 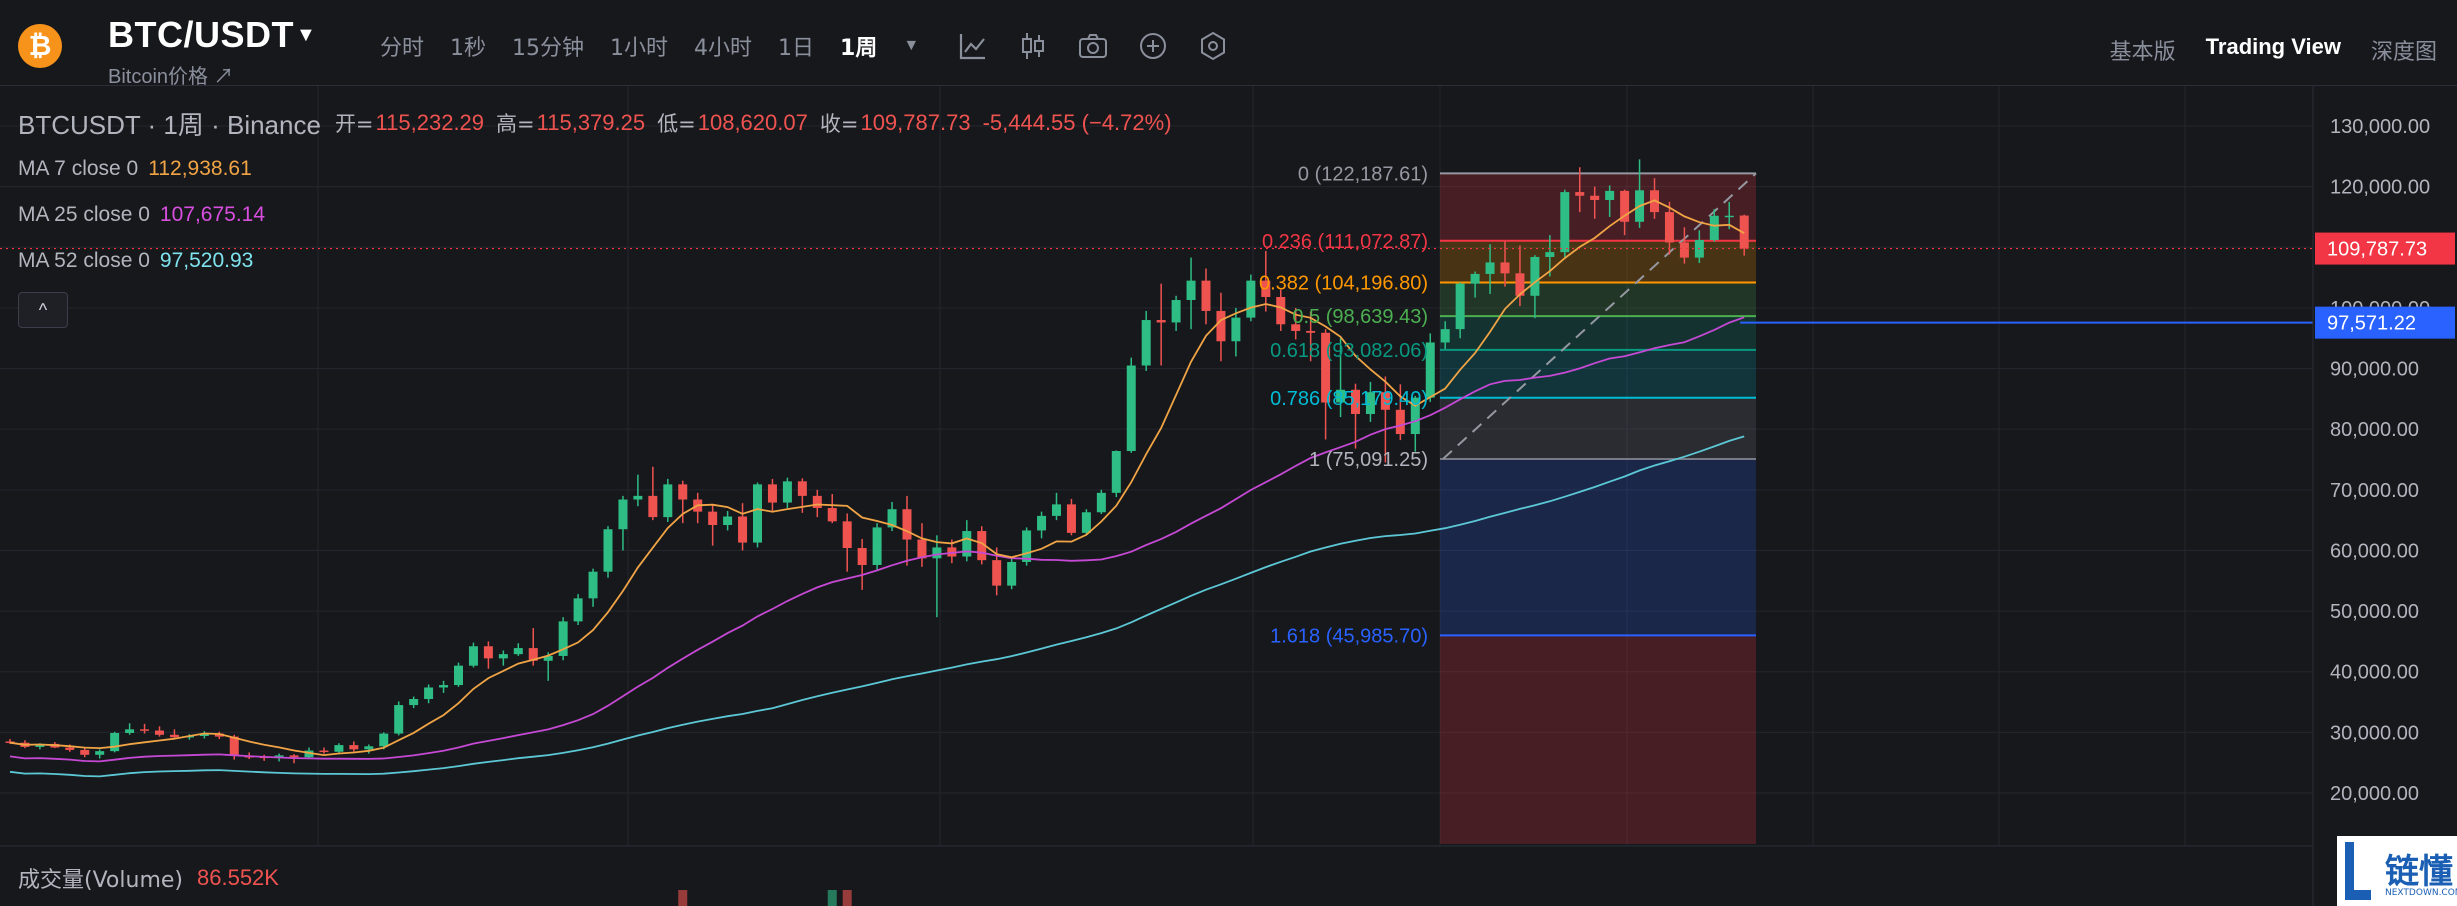 What do you see at coordinates (200, 168) in the screenshot?
I see `ma7-value: 112,938.61` at bounding box center [200, 168].